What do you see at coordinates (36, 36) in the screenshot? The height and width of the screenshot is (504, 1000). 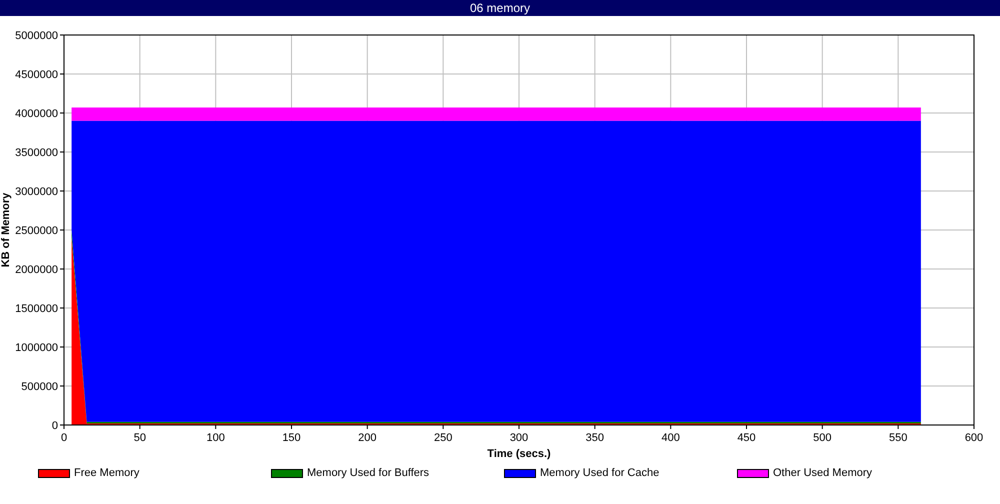 I see `y-tick-label: 5000000` at bounding box center [36, 36].